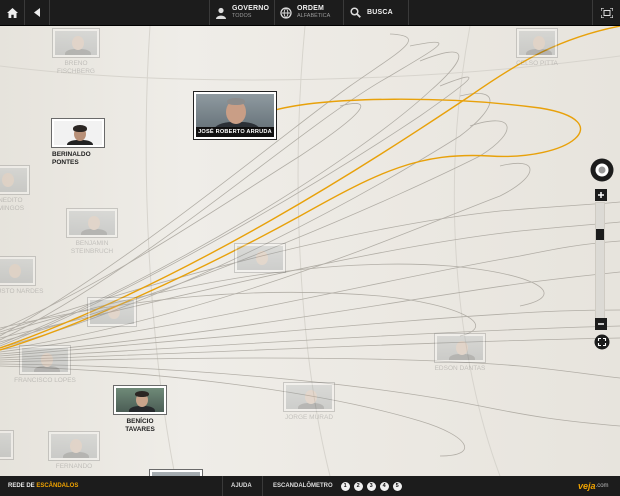 The image size is (620, 496). I want to click on faded-node: FERNANDO, so click(74, 451).